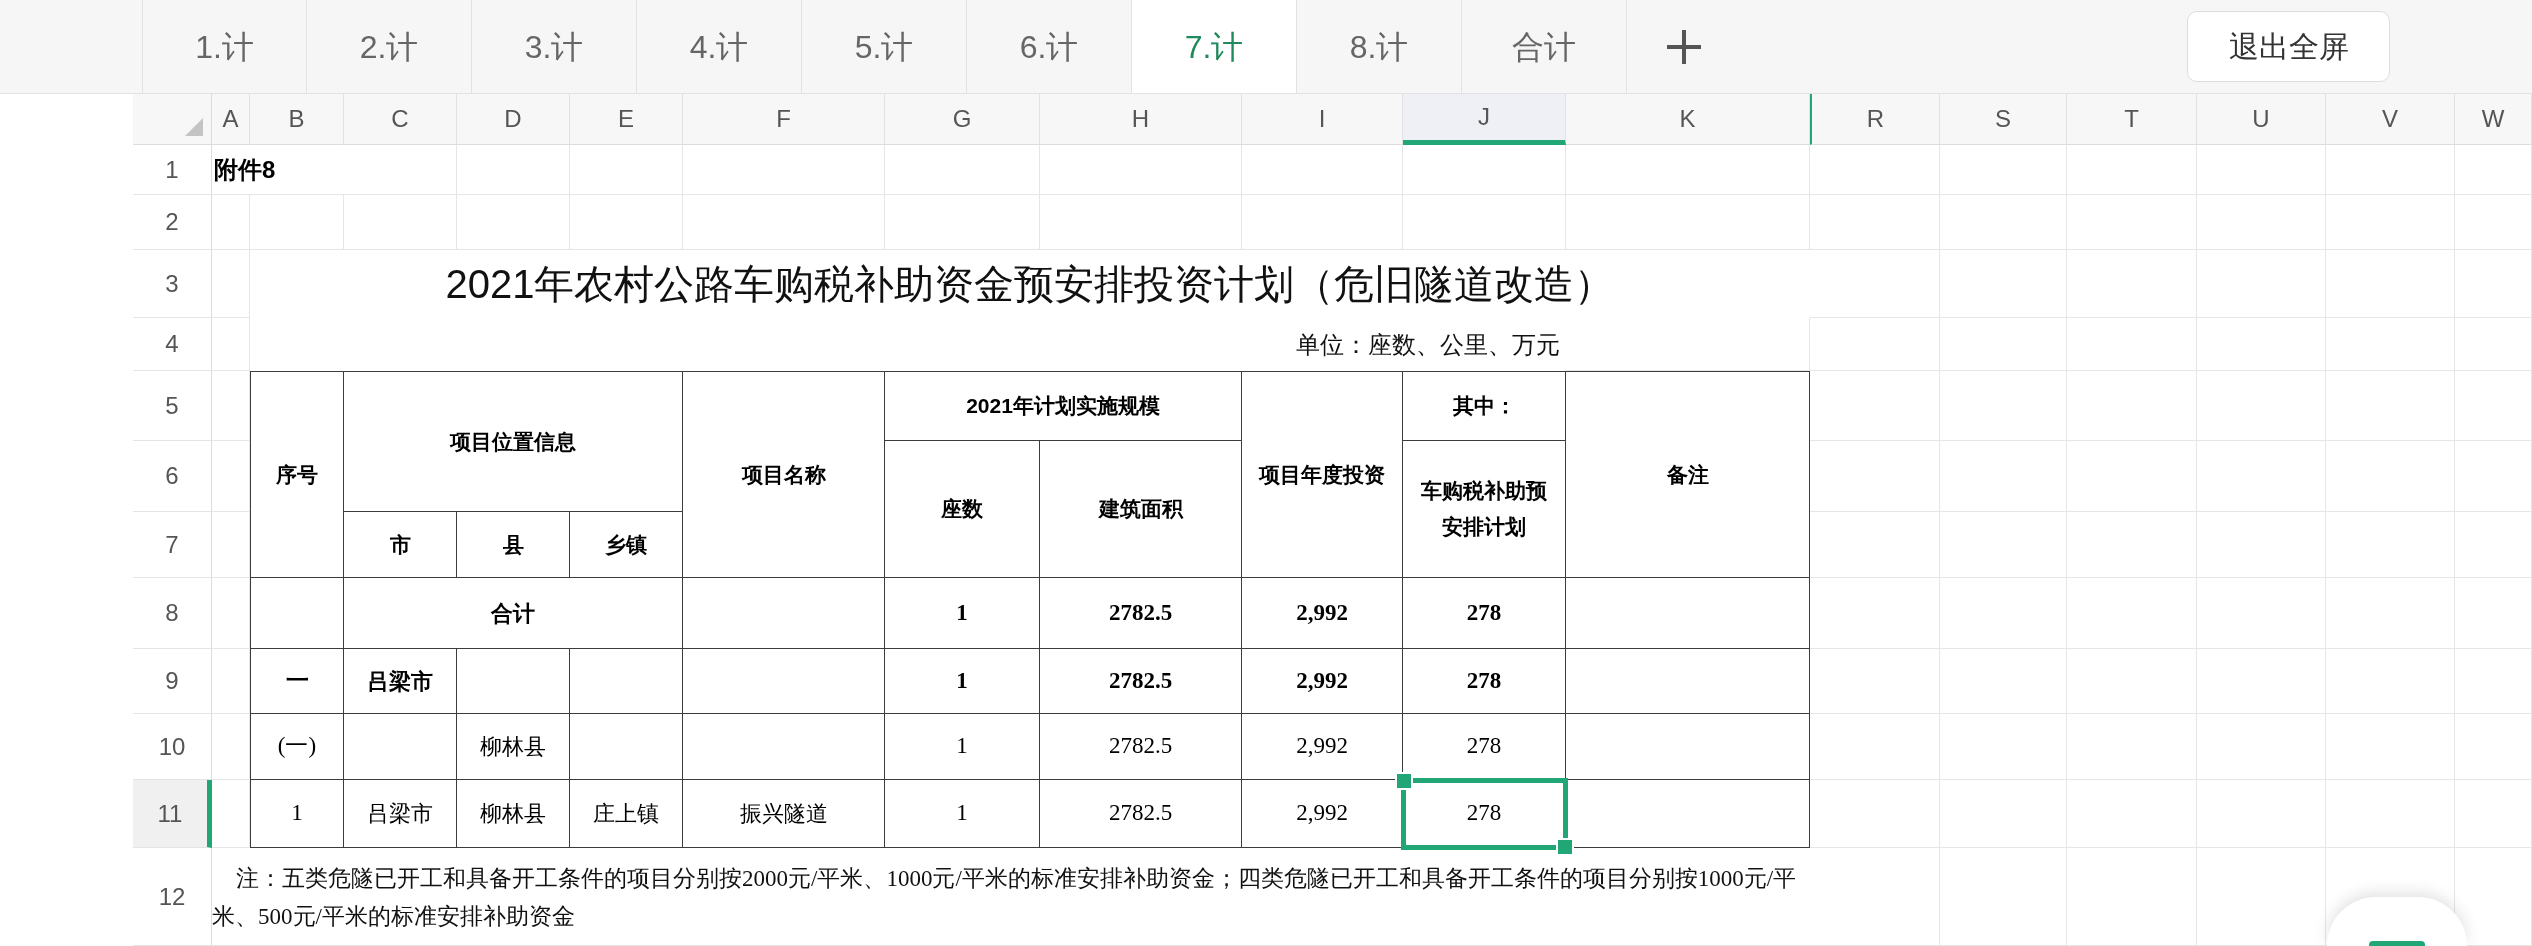  Describe the element at coordinates (172, 681) in the screenshot. I see `row-header: 9` at that location.